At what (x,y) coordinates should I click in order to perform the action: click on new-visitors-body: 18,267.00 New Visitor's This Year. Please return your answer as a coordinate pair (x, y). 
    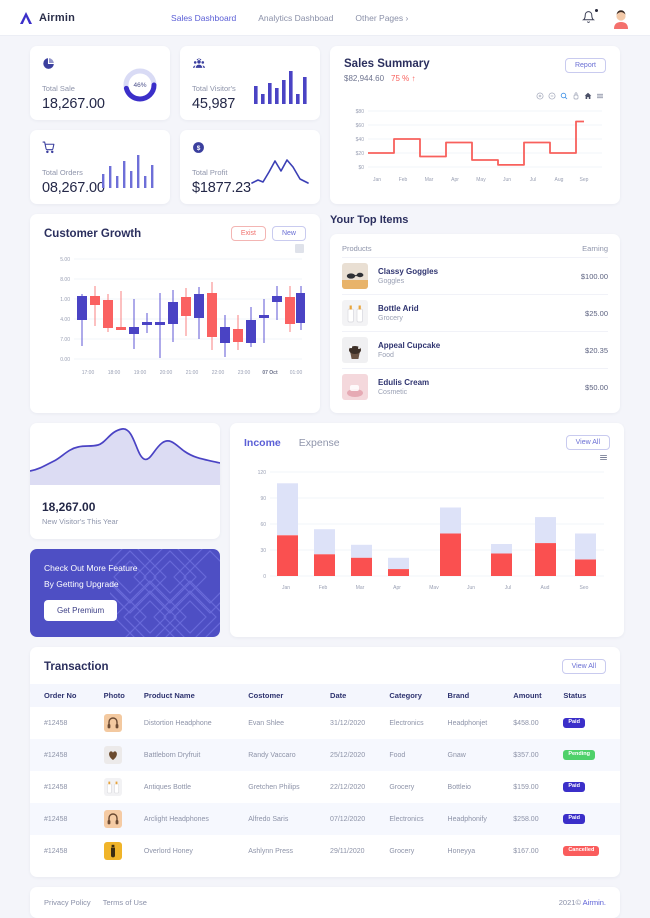
    Looking at the image, I should click on (125, 514).